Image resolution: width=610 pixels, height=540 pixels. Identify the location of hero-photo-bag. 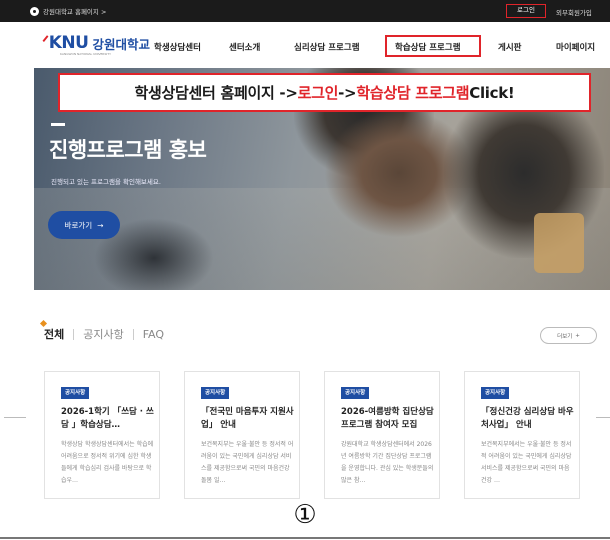
(559, 243).